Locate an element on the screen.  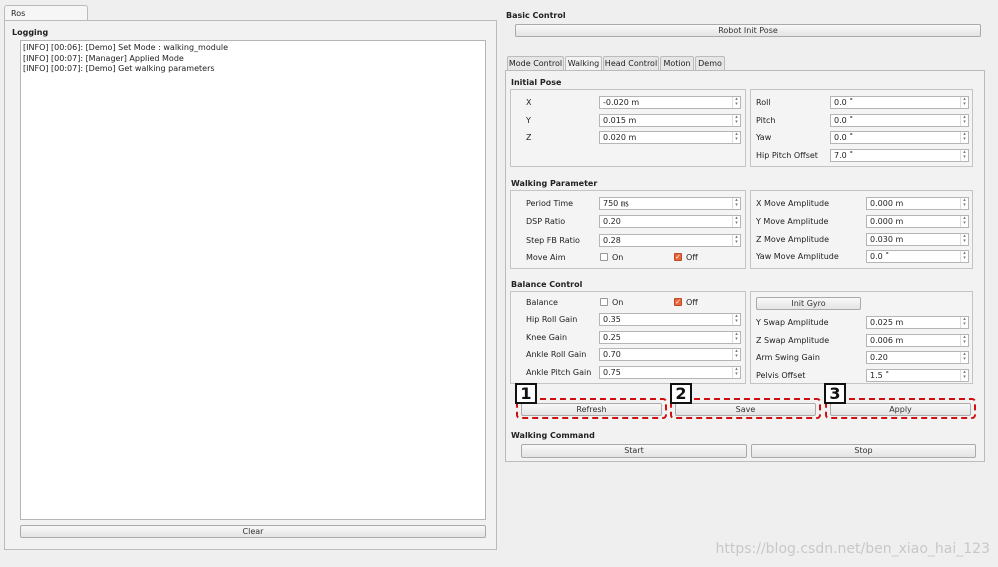
roll-spinbox: 0.0 ˚ ▴ ▾ is located at coordinates (899, 102).